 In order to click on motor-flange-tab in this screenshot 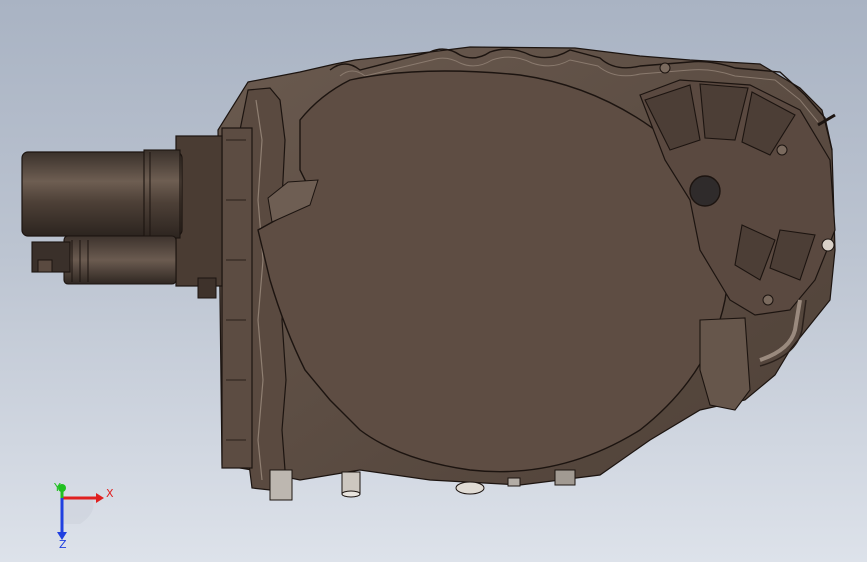, I will do `click(207, 288)`.